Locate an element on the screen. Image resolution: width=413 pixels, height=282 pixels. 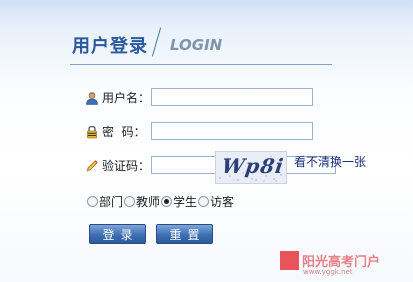
role-radio-teacher: 教师 is located at coordinates (142, 201).